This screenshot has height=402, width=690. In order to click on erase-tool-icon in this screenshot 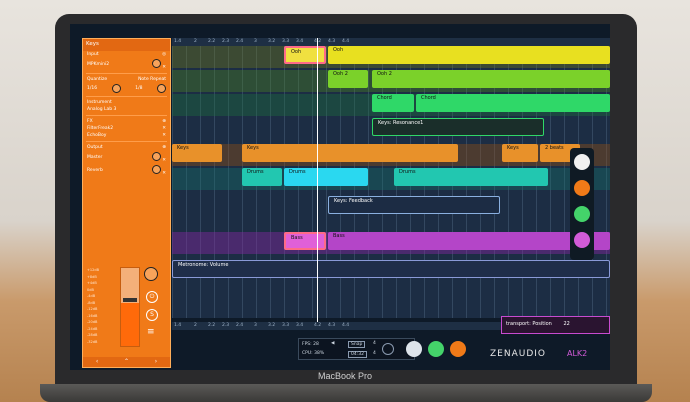, I will do `click(582, 240)`.